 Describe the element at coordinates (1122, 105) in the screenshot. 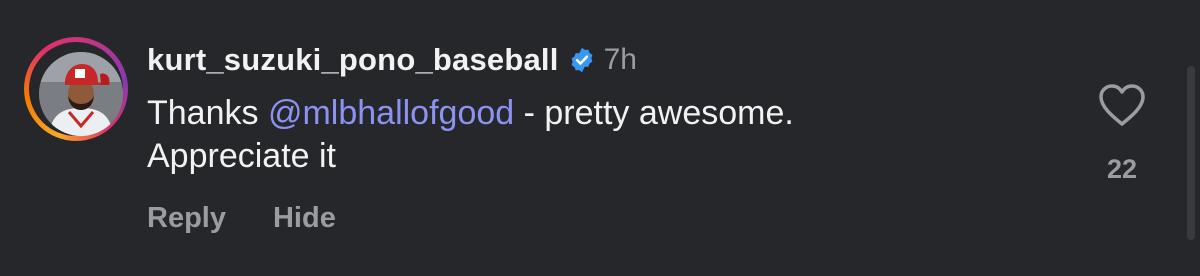

I see `heart-icon` at that location.